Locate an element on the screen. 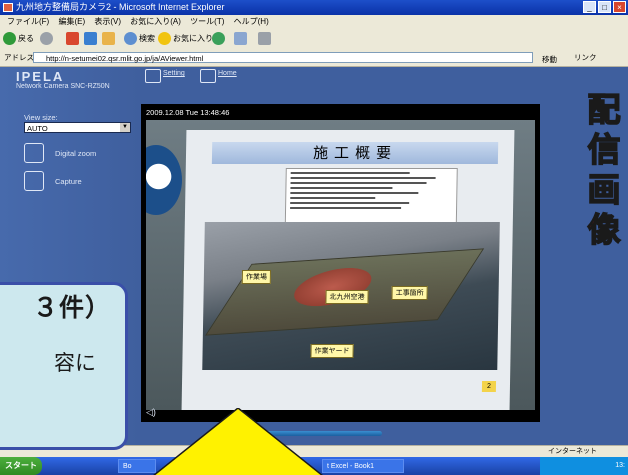 This screenshot has height=475, width=628. bubble-text-line1: ３件） is located at coordinates (71, 308).